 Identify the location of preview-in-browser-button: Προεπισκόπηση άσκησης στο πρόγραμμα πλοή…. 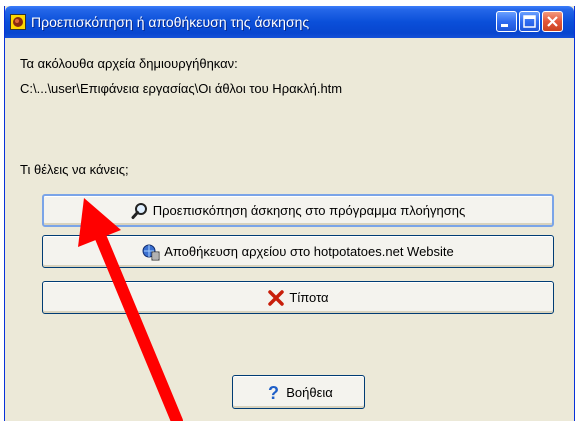
(298, 210).